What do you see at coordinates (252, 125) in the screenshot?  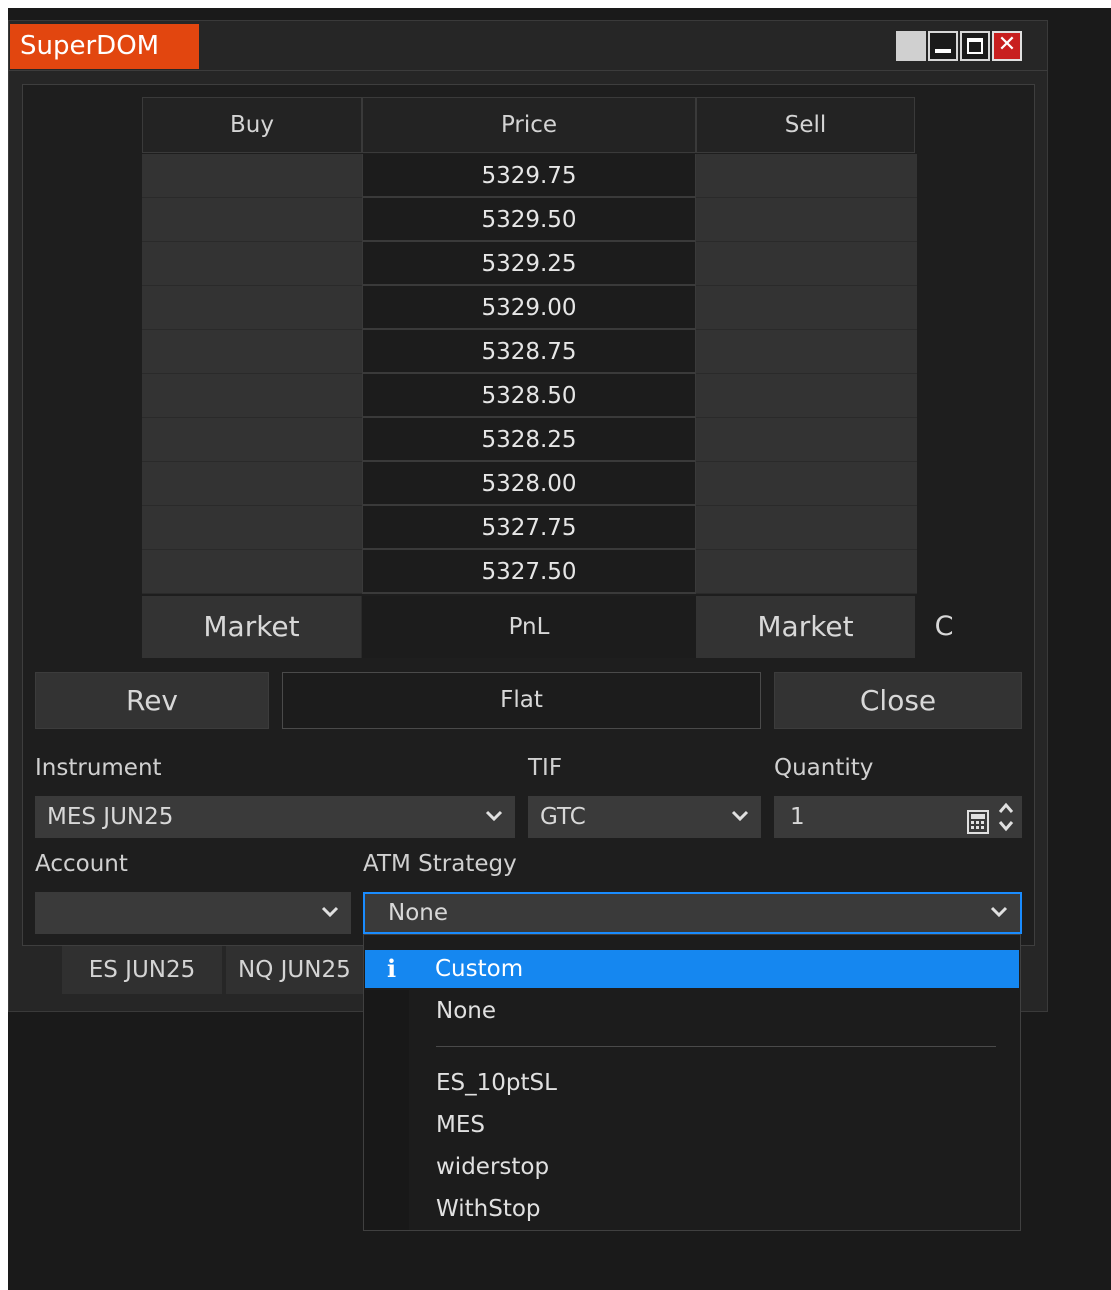 I see `buy-column-header: Buy` at bounding box center [252, 125].